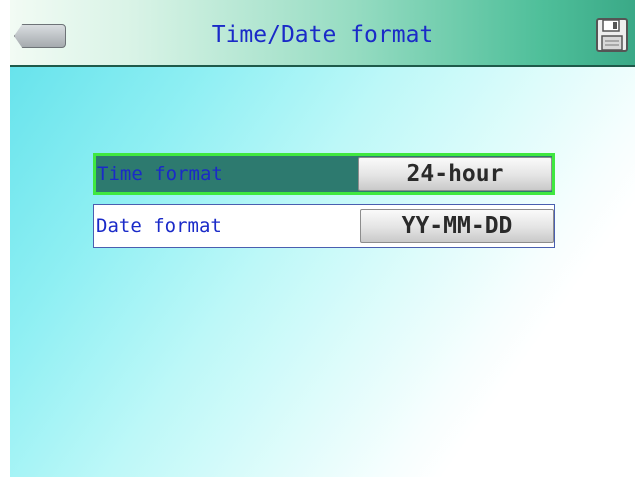  Describe the element at coordinates (455, 174) in the screenshot. I see `time-format-value-button: 24-hour` at that location.